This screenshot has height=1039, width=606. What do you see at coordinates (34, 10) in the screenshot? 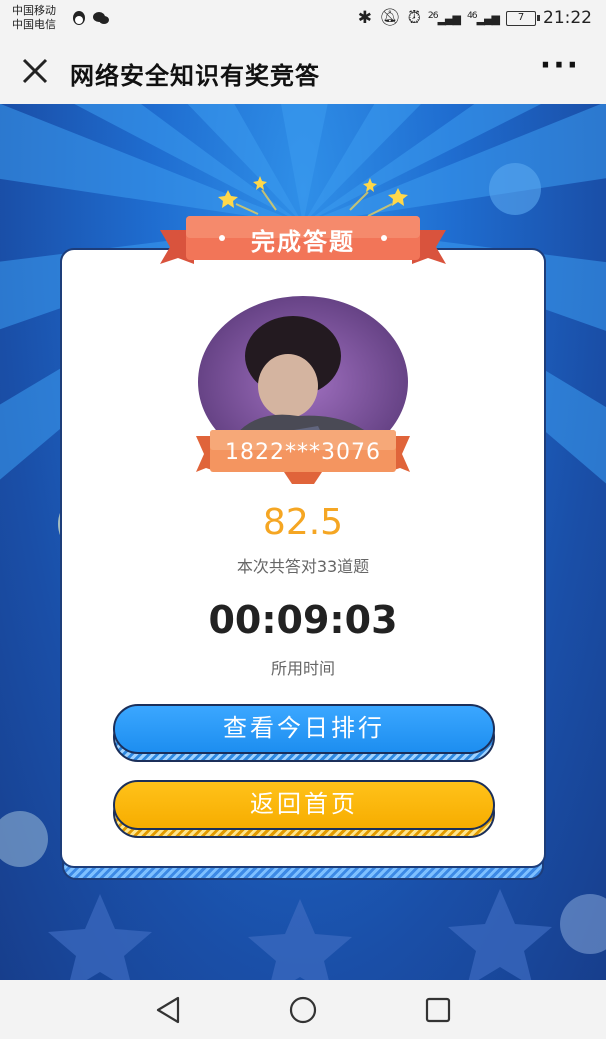
I see `carrier-1: 中国移动` at bounding box center [34, 10].